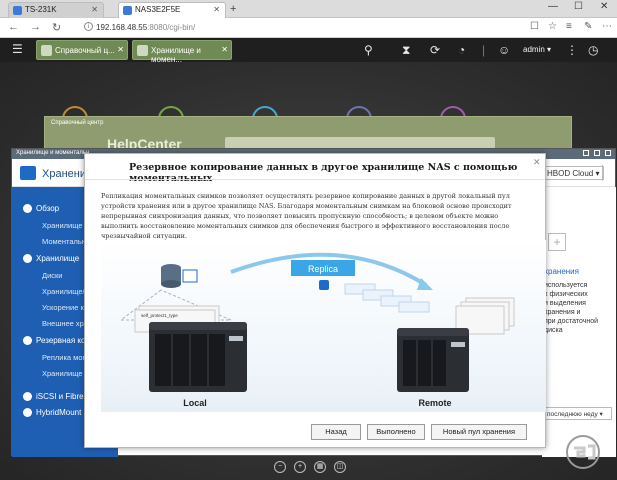 This screenshot has height=480, width=617. I want to click on back-icon: ←, so click(13, 27).